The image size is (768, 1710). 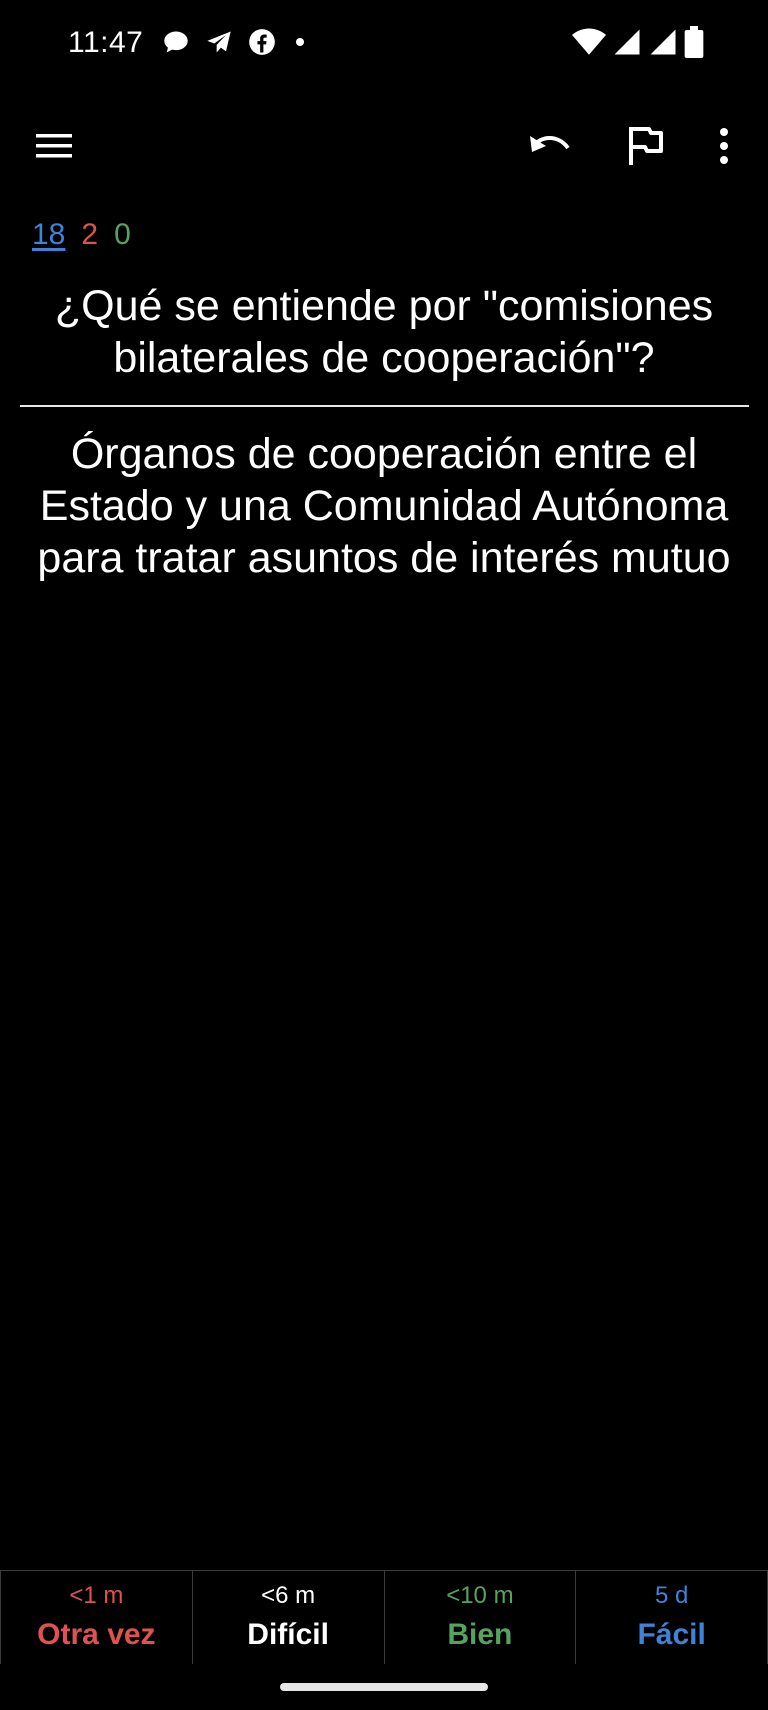 What do you see at coordinates (219, 44) in the screenshot?
I see `telegram-icon` at bounding box center [219, 44].